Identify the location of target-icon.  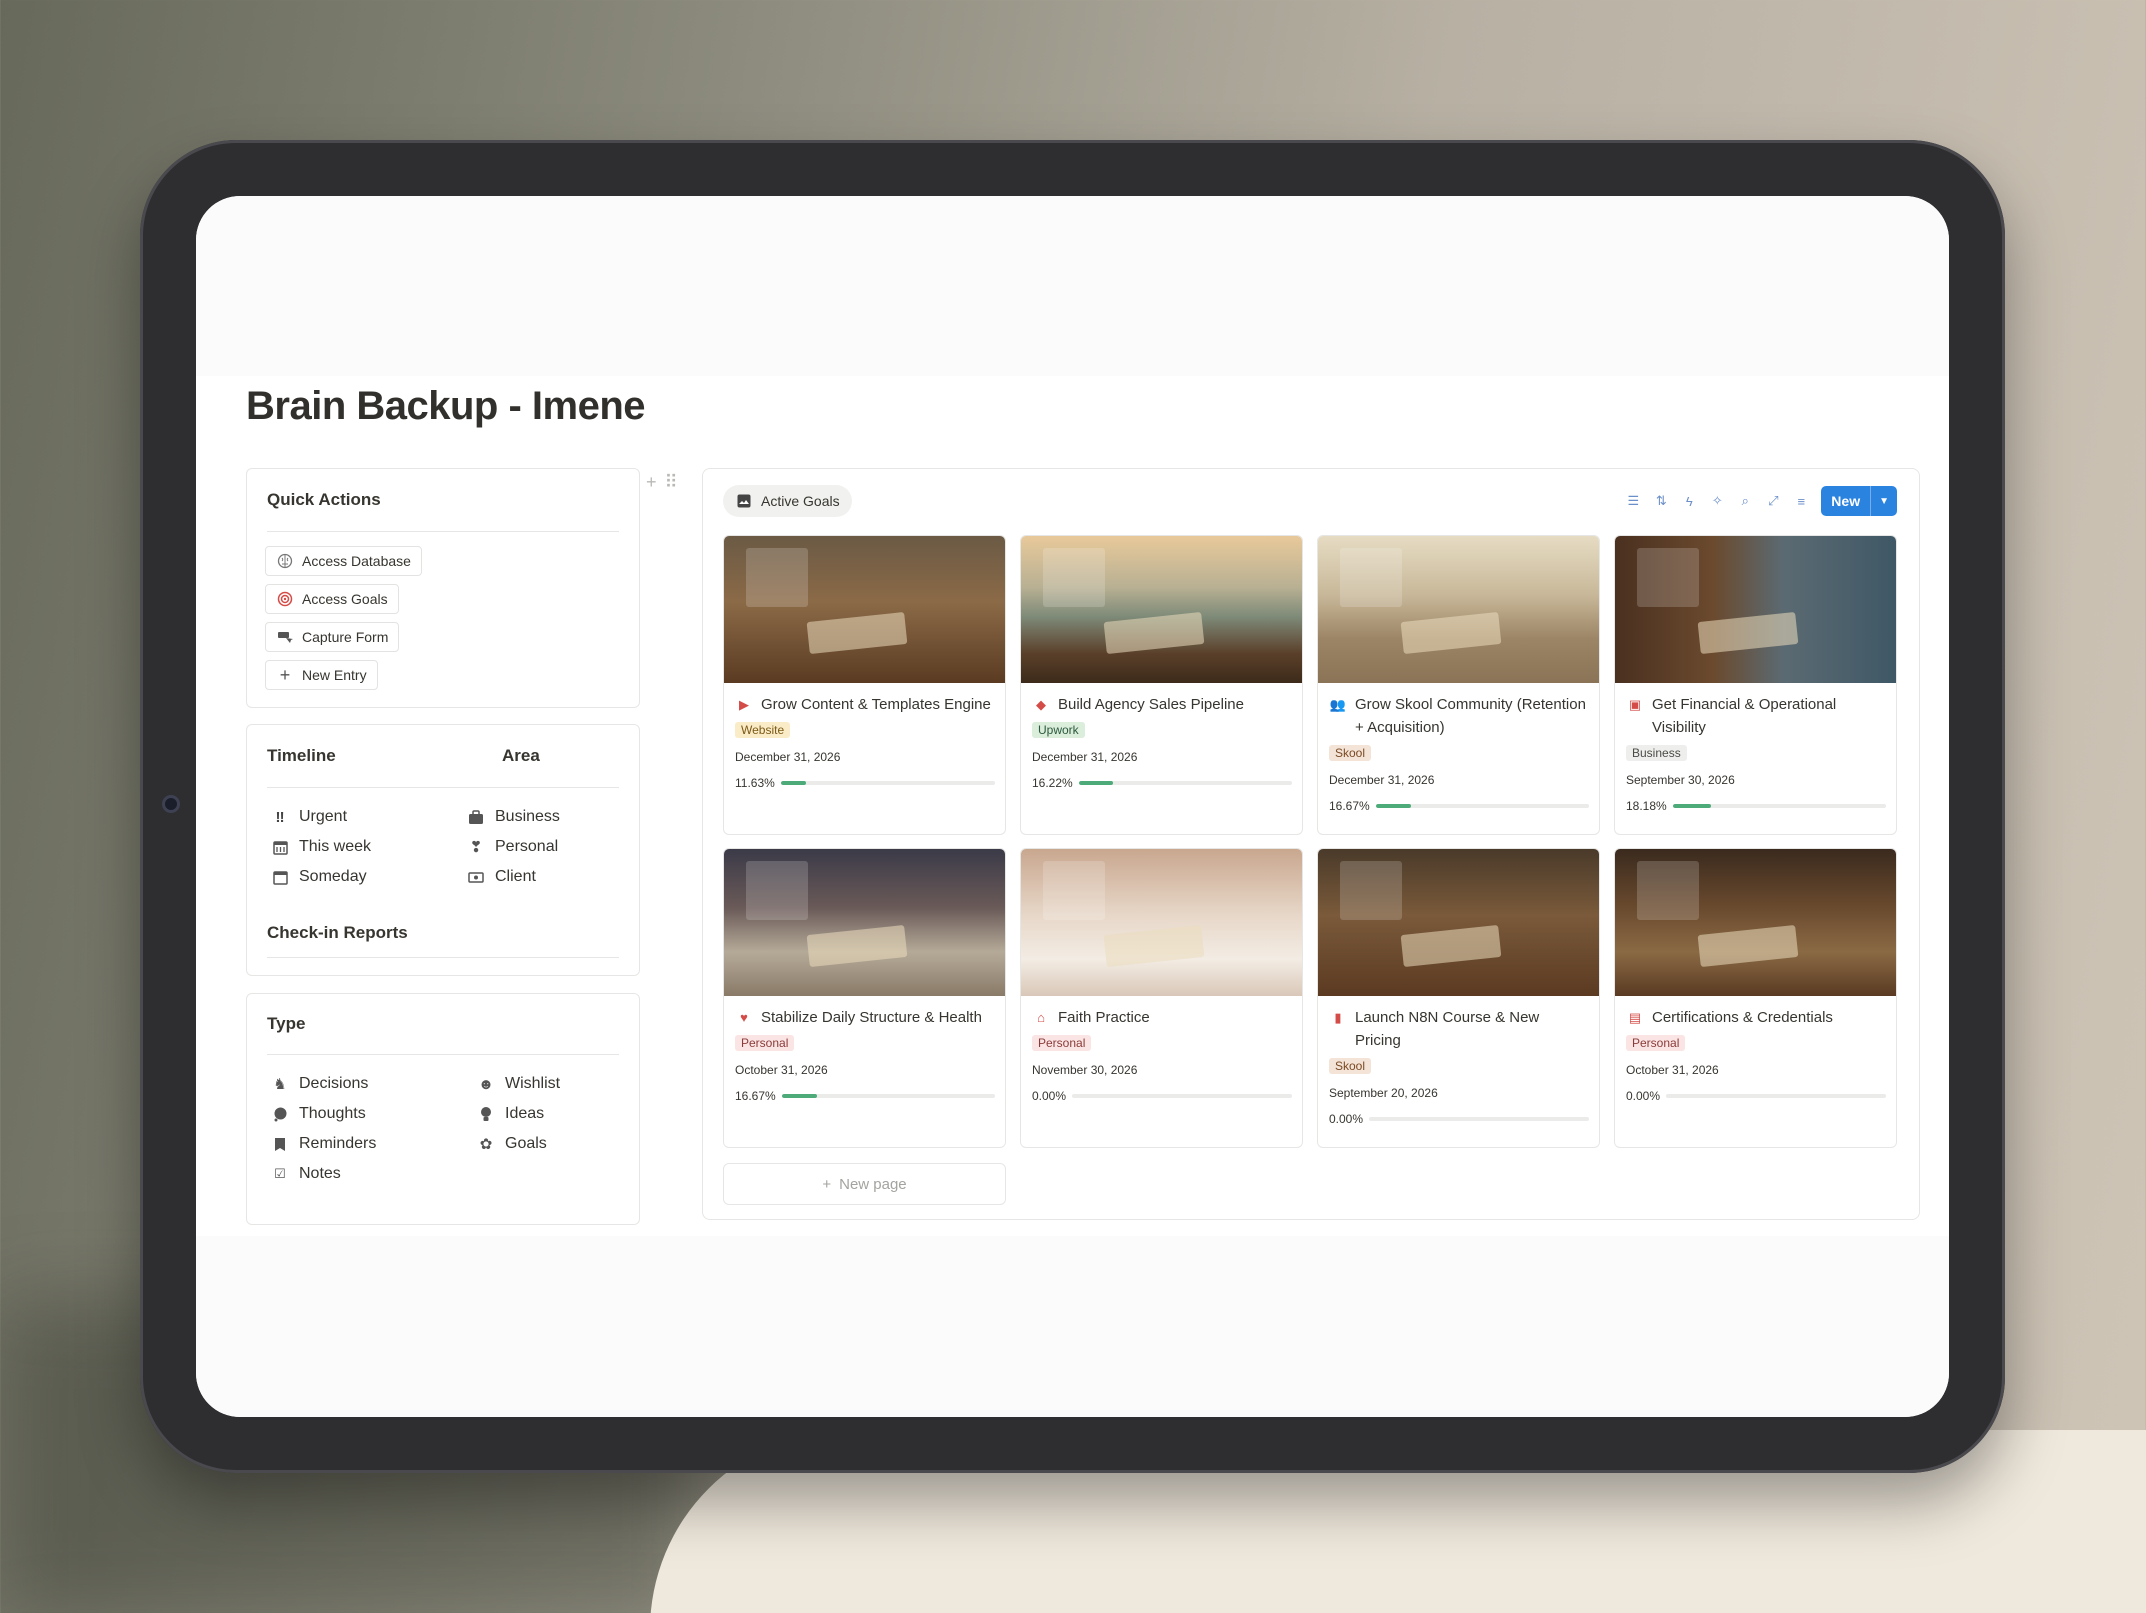
(285, 599).